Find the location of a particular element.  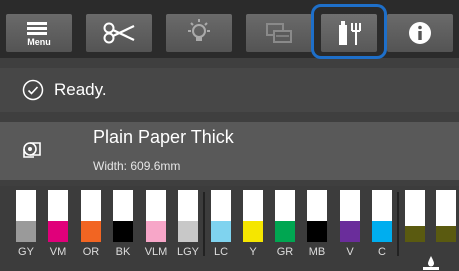

check-circle-icon is located at coordinates (33, 90).